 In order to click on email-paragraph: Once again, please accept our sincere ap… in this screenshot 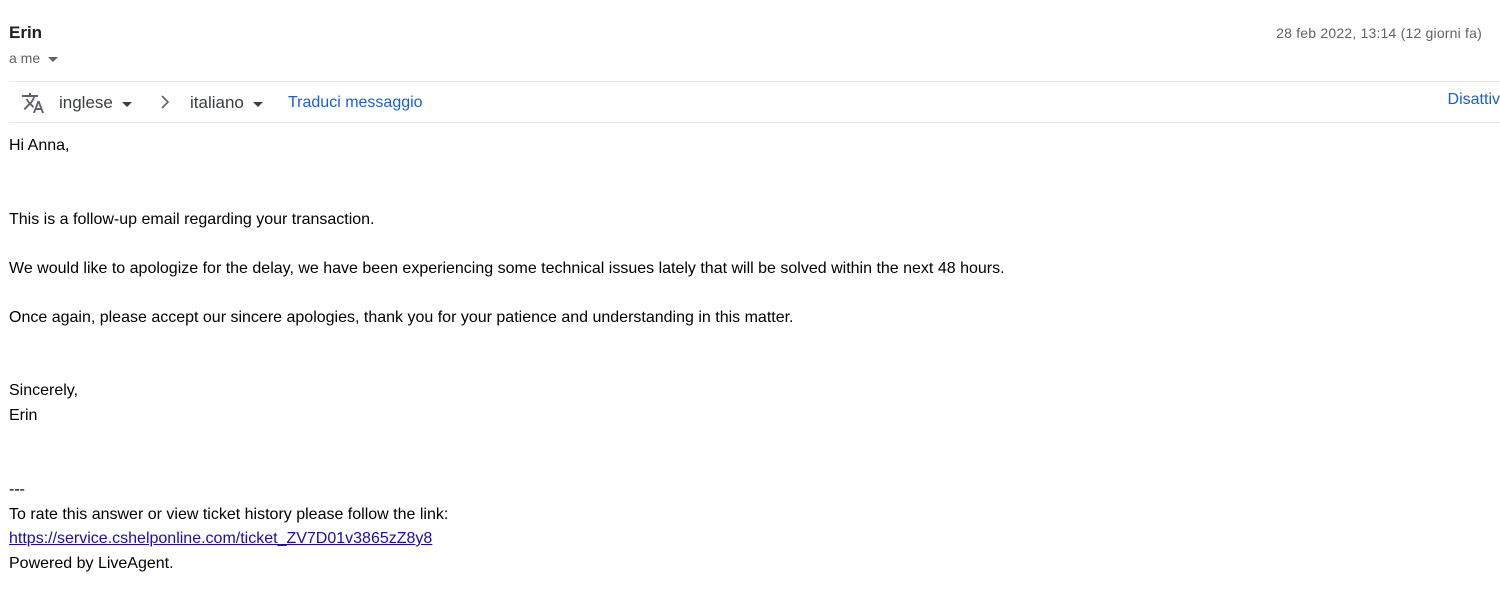, I will do `click(401, 317)`.